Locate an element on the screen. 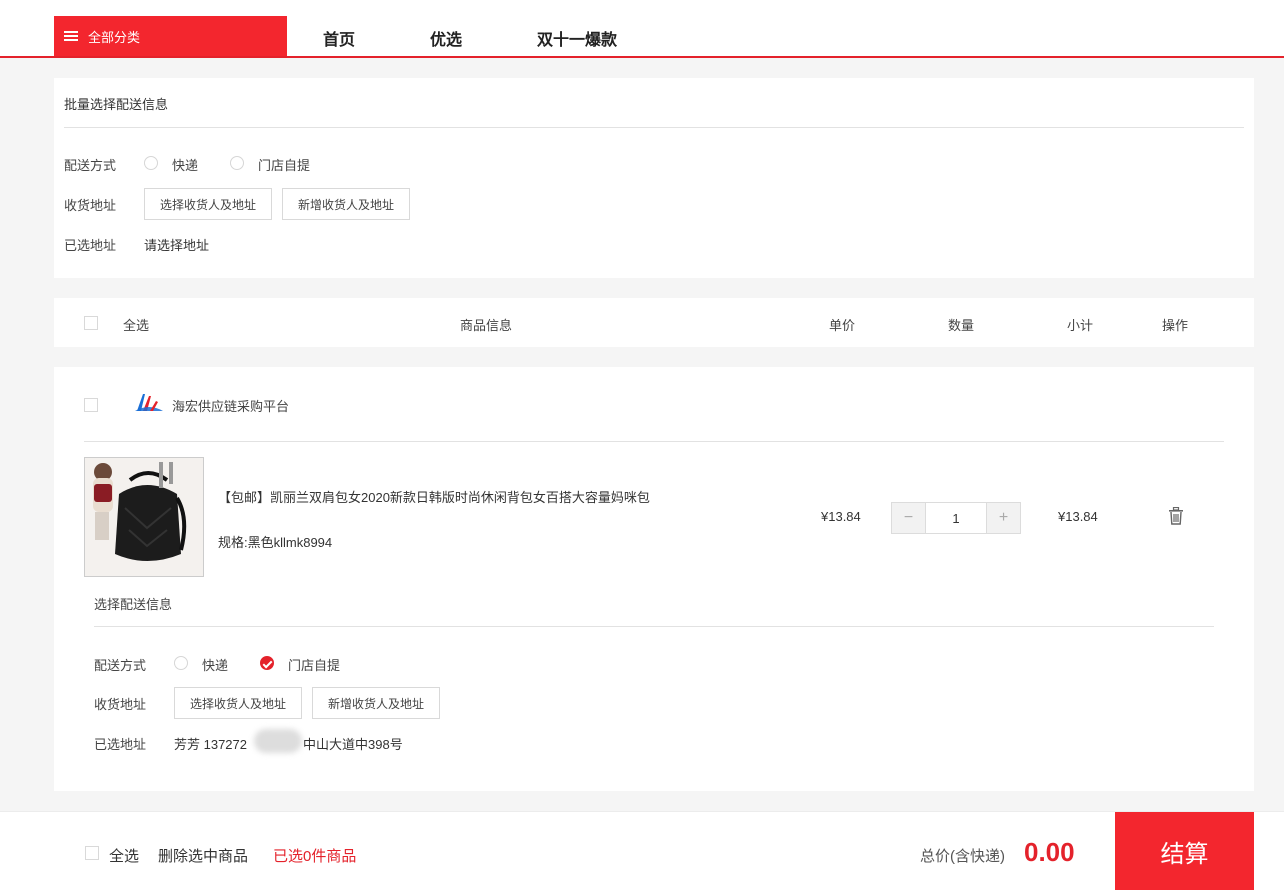 The image size is (1284, 896). all-categories-button: 全部分类 is located at coordinates (170, 36).